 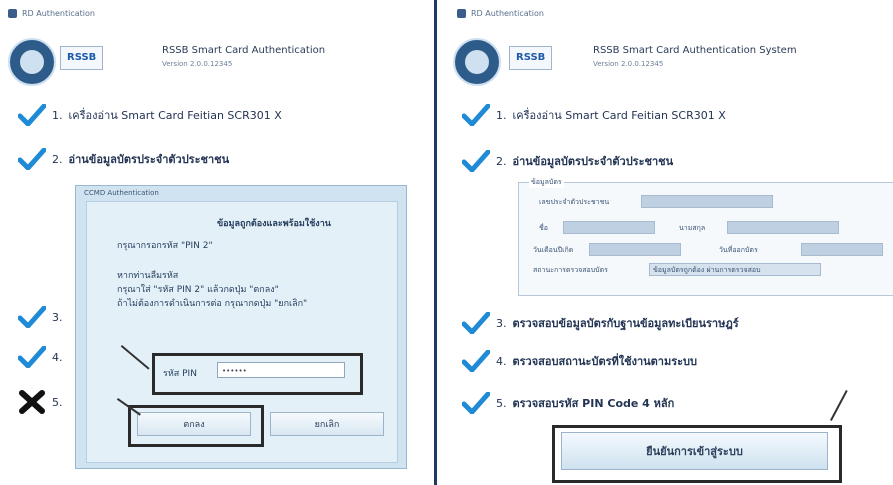 I want to click on birth-date-field, so click(x=635, y=249).